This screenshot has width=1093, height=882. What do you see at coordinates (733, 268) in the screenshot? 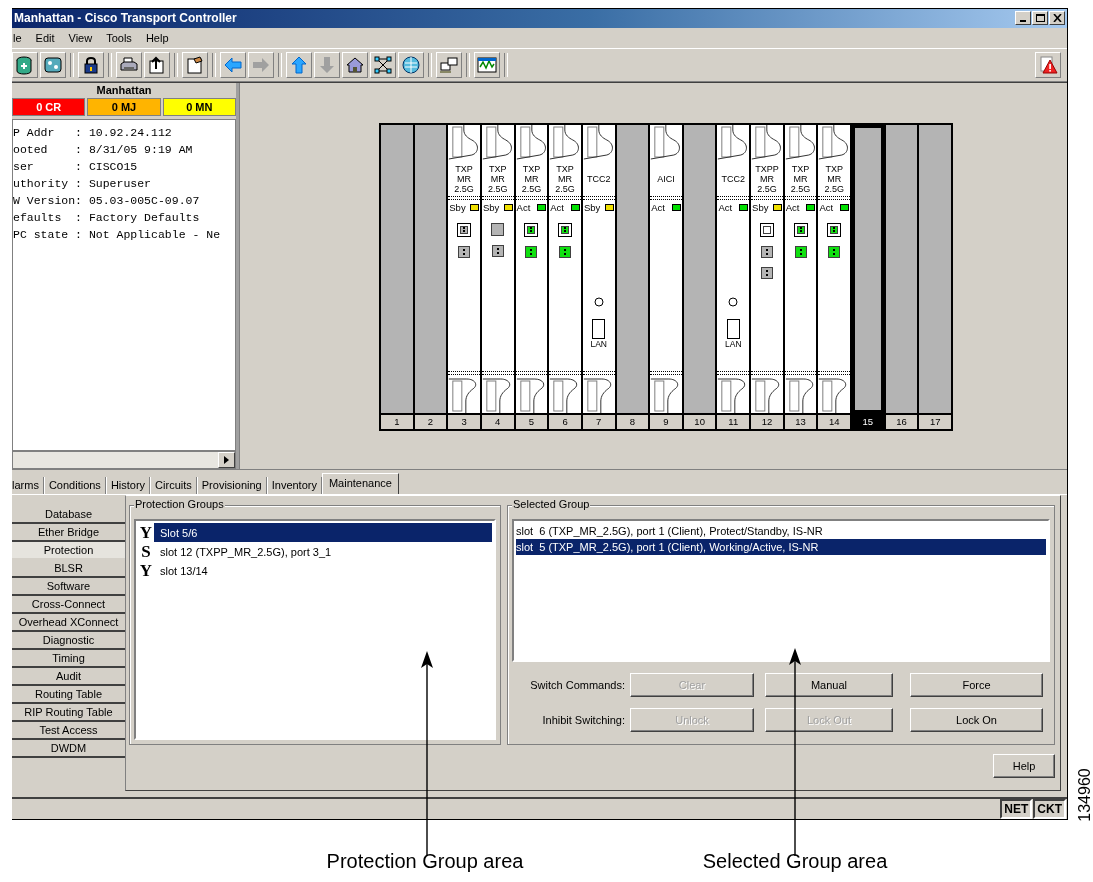
I see `line-card: TCC2 Act LAN` at bounding box center [733, 268].